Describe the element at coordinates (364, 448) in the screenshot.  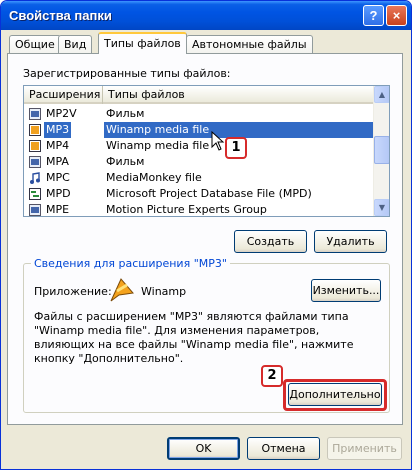
I see `apply-button: Применить` at that location.